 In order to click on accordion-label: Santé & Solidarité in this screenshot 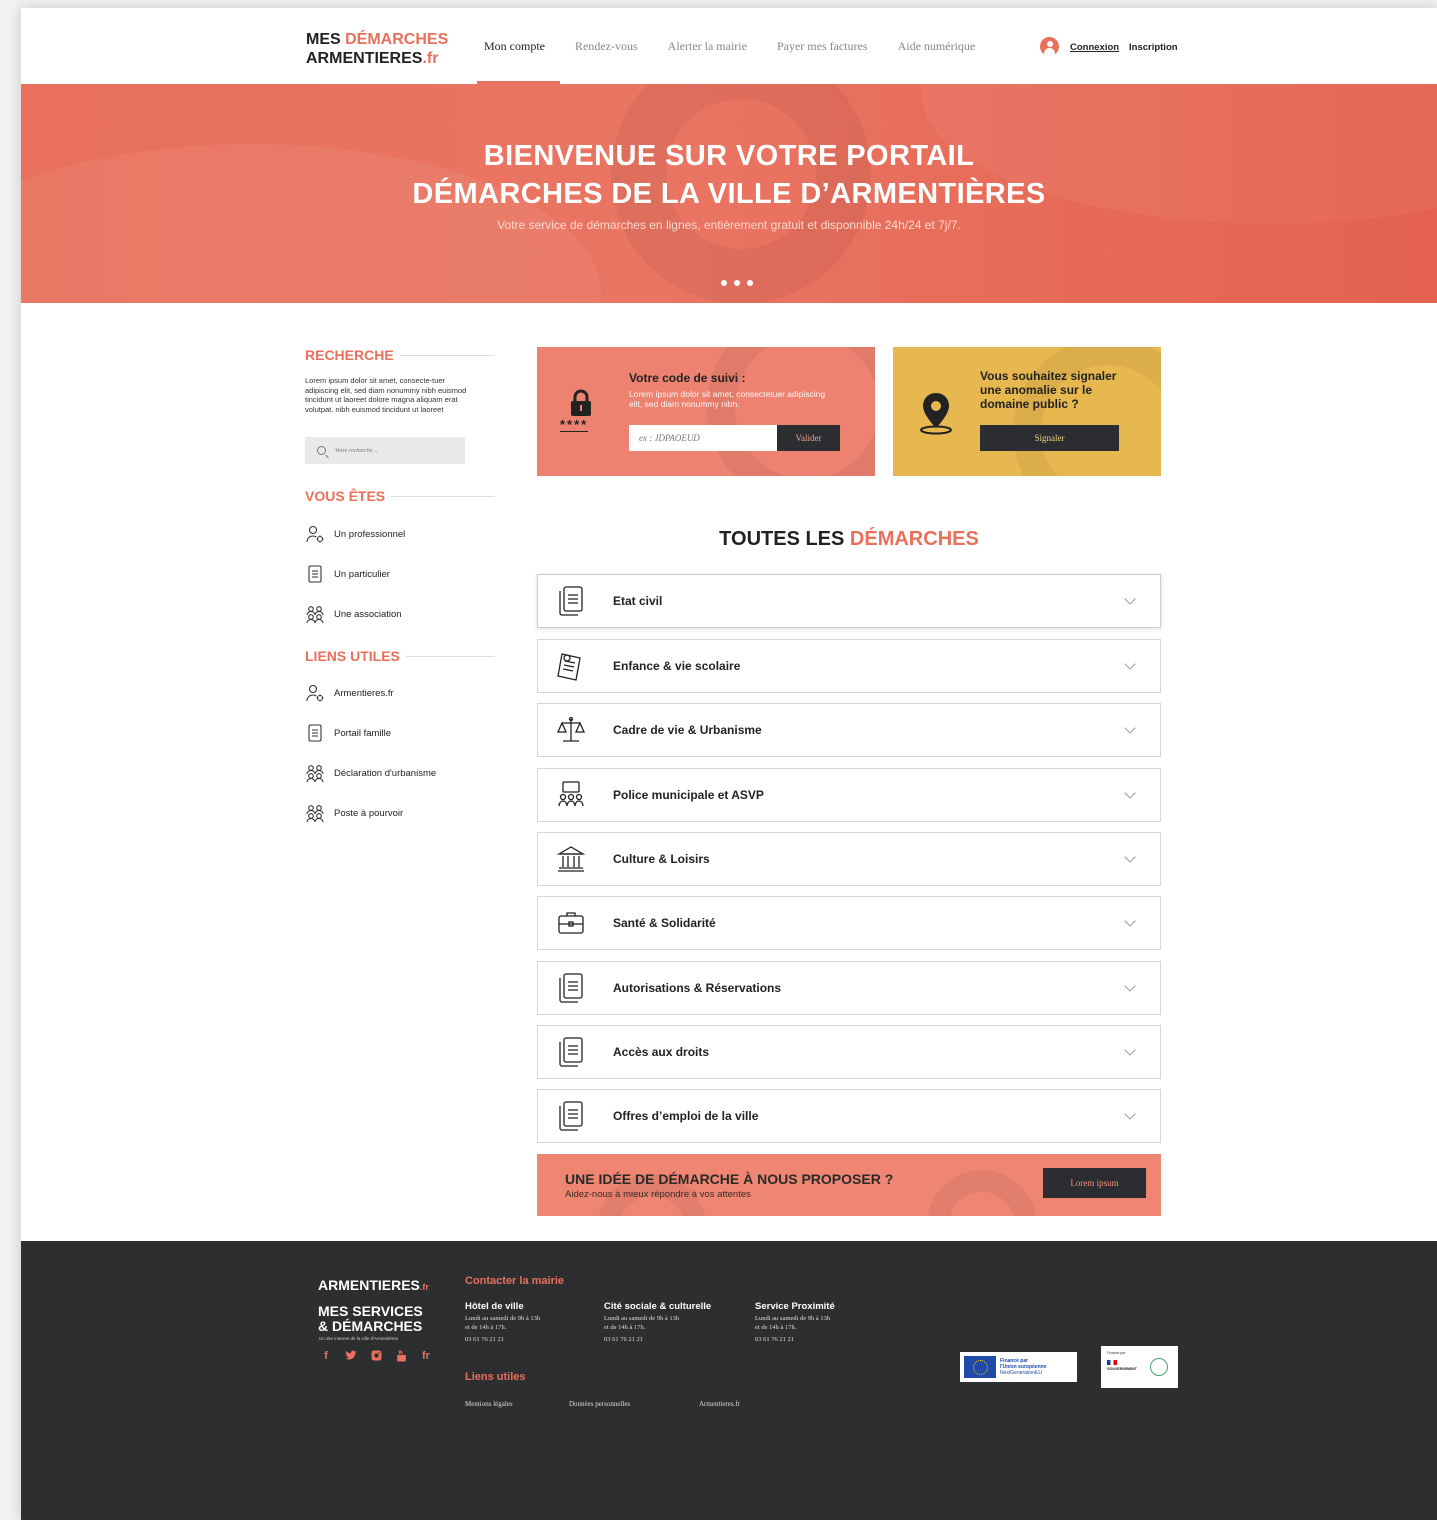, I will do `click(664, 923)`.